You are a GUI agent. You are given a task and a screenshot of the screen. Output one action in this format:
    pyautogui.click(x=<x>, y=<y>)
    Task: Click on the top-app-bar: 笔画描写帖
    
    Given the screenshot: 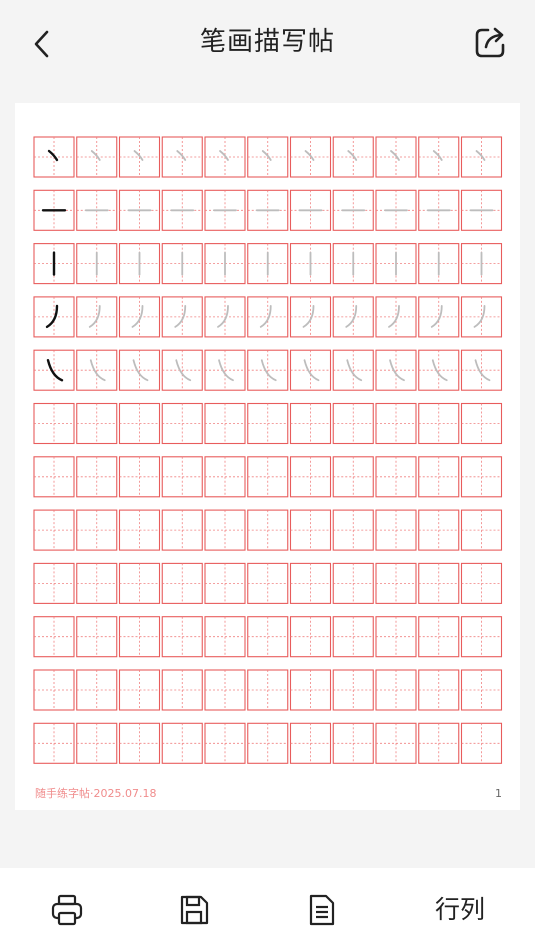 What is the action you would take?
    pyautogui.click(x=267, y=42)
    